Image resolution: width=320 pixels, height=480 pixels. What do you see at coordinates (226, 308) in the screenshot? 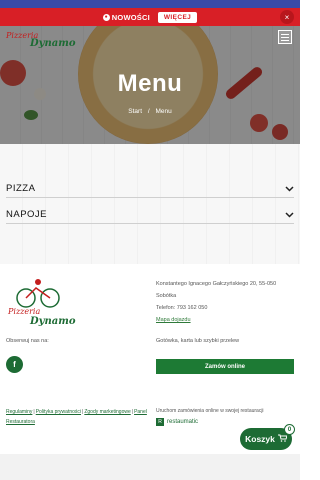
I see `phone: Telefon: 793 162 050` at bounding box center [226, 308].